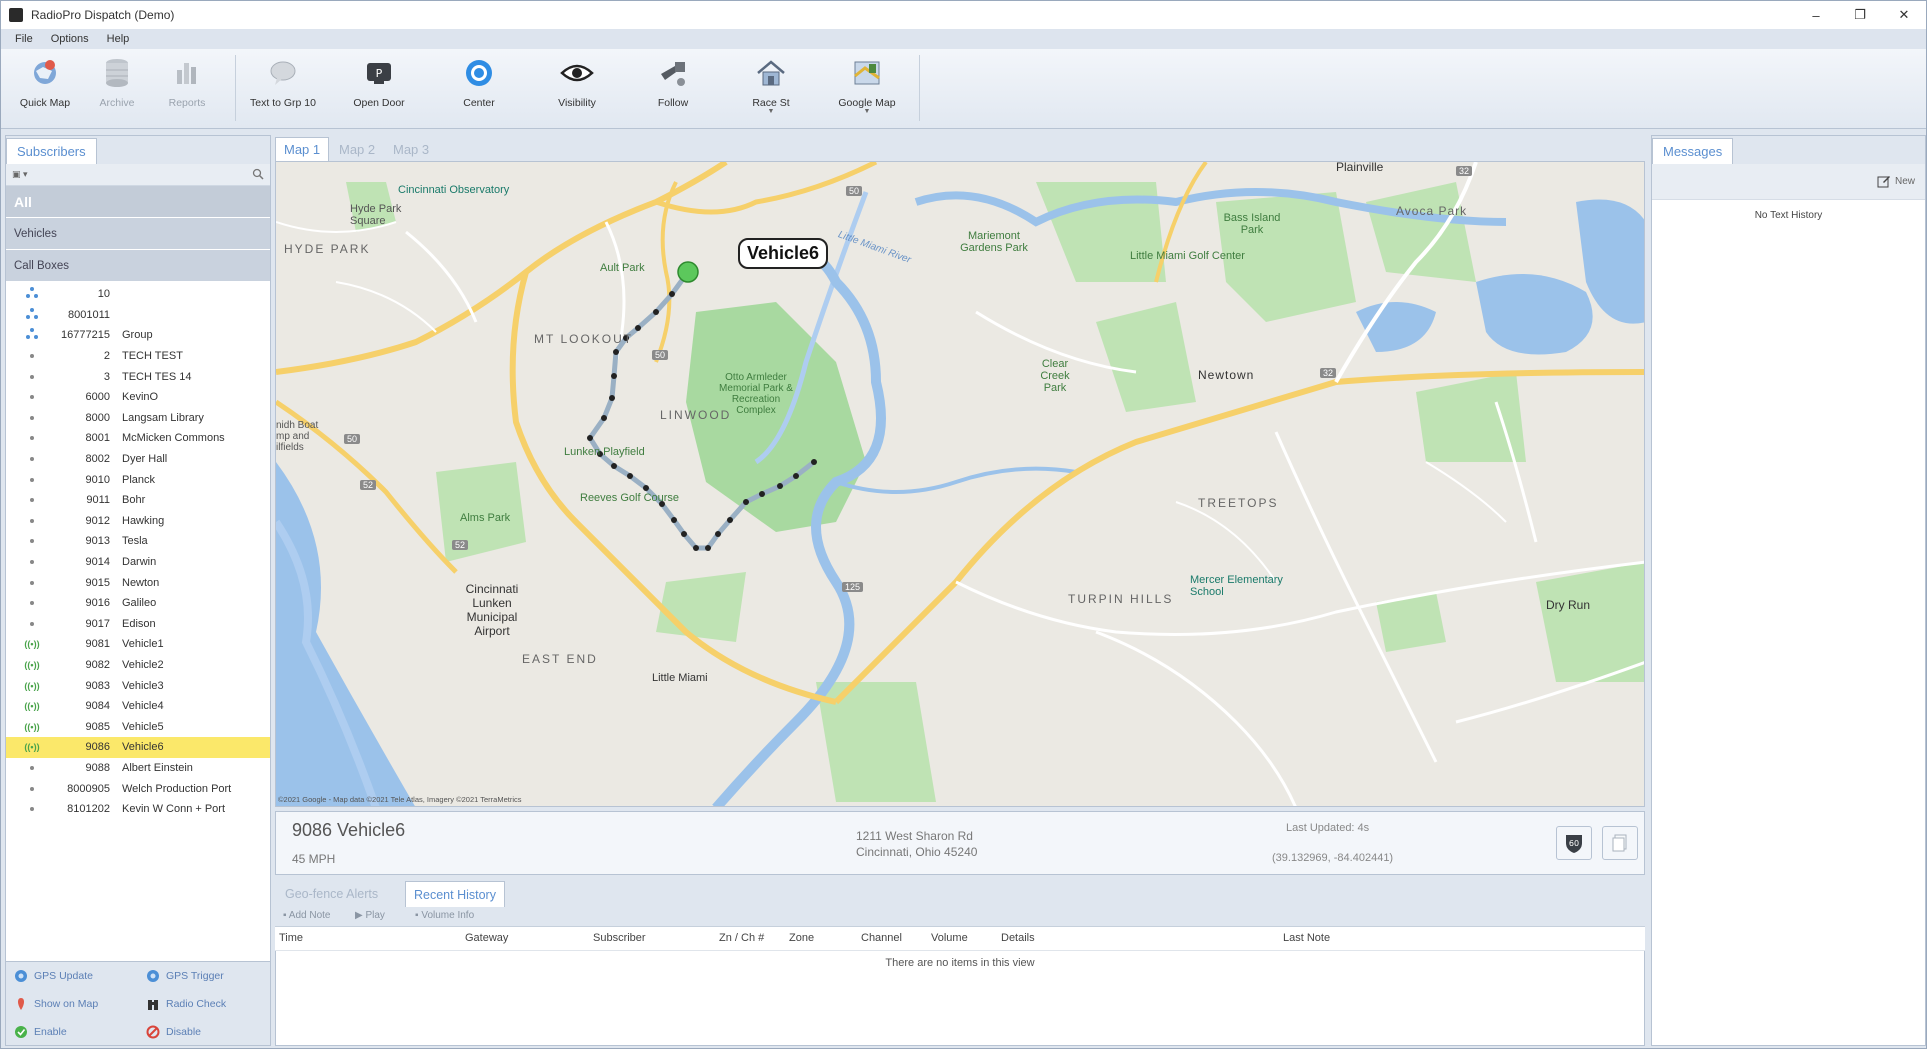 This screenshot has width=1927, height=1049. What do you see at coordinates (448, 915) in the screenshot?
I see `volume-info-label: Volume Info` at bounding box center [448, 915].